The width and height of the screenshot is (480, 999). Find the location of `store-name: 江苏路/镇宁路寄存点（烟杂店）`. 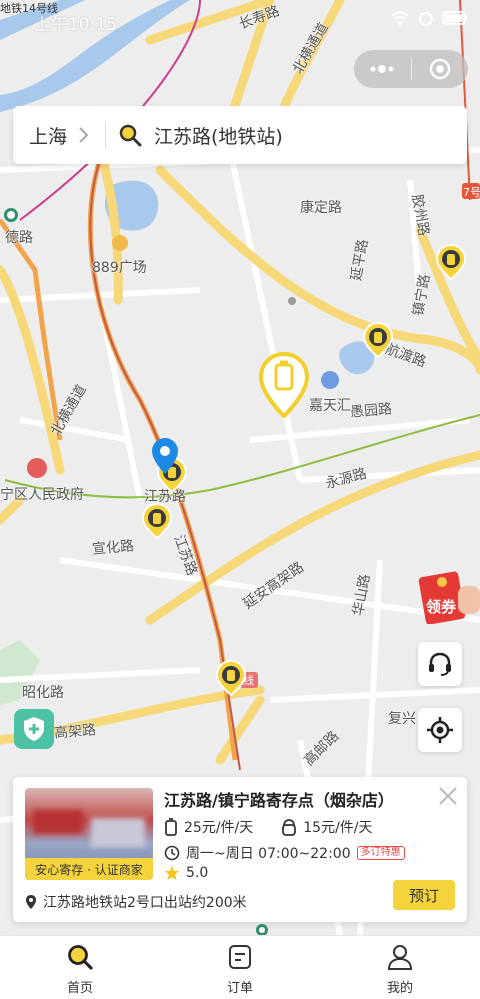

store-name: 江苏路/镇宁路寄存点（烟杂店） is located at coordinates (279, 800).